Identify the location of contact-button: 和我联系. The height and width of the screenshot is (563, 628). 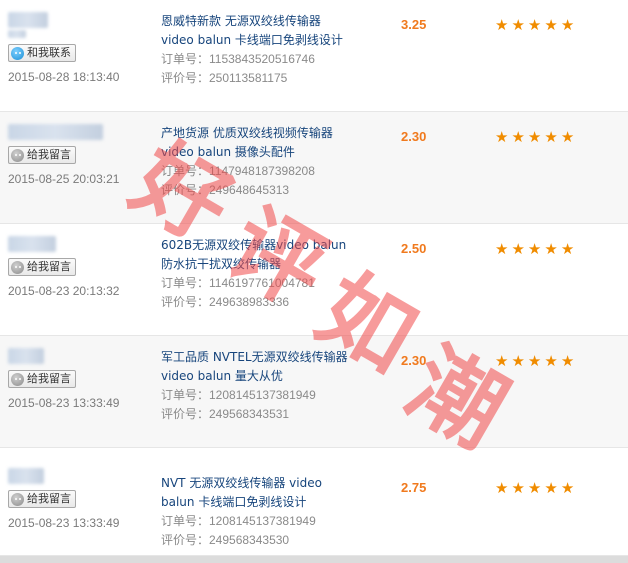
(42, 53).